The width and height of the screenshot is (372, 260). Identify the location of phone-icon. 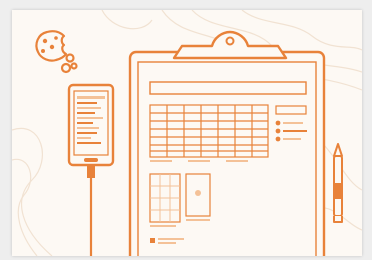
(91, 169).